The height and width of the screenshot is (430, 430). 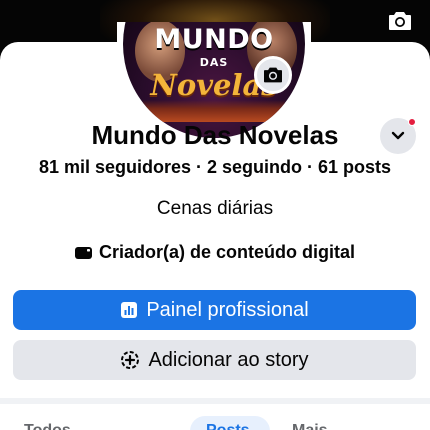 I want to click on category-label: Criador(a) de conteúdo digital, so click(x=226, y=252).